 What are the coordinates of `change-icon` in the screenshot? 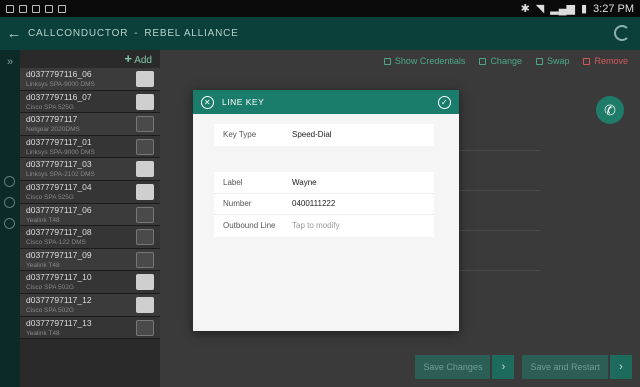 It's located at (483, 61).